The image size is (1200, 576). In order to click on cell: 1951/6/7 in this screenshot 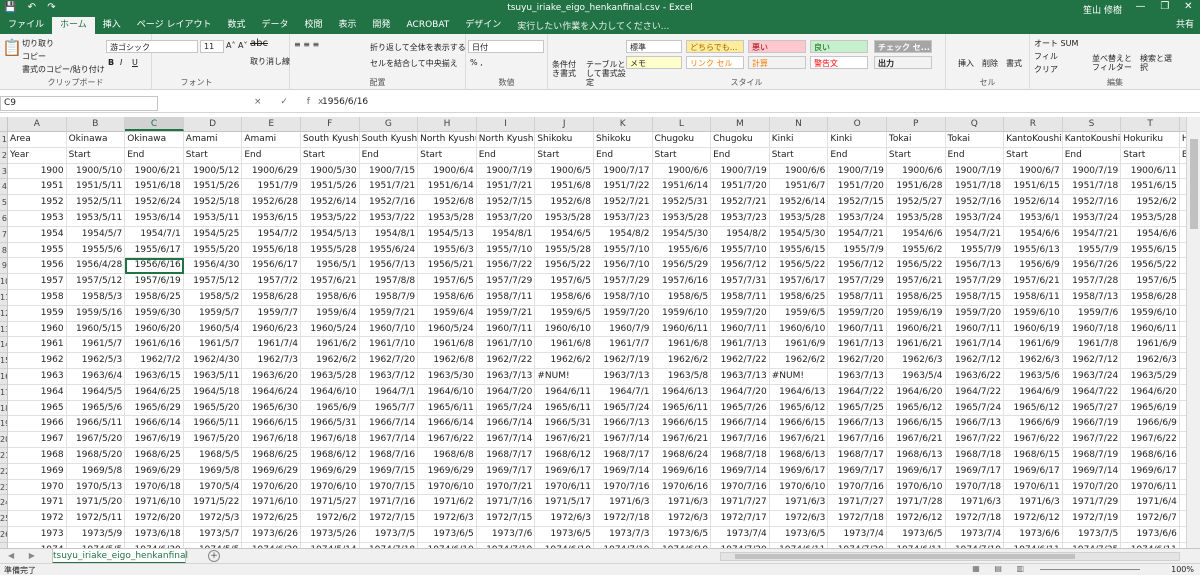, I will do `click(799, 187)`.